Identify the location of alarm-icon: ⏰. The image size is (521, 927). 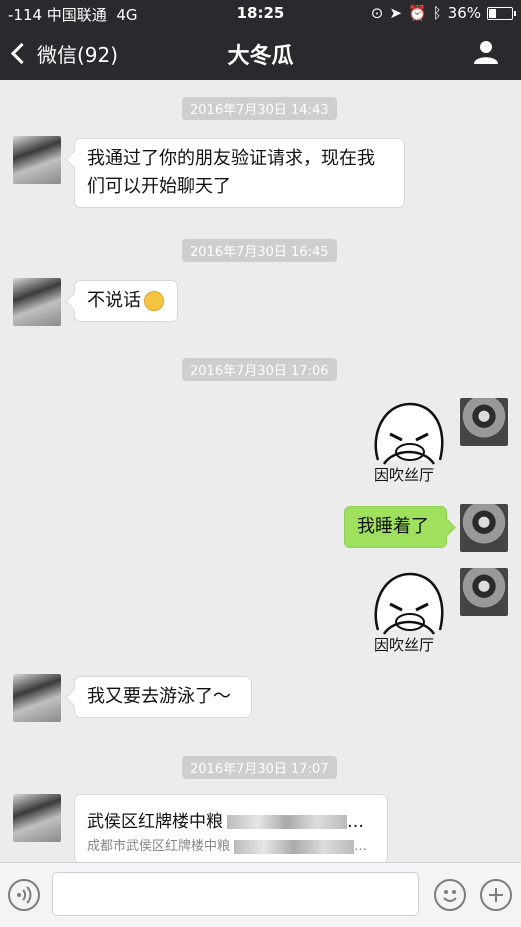
(417, 13).